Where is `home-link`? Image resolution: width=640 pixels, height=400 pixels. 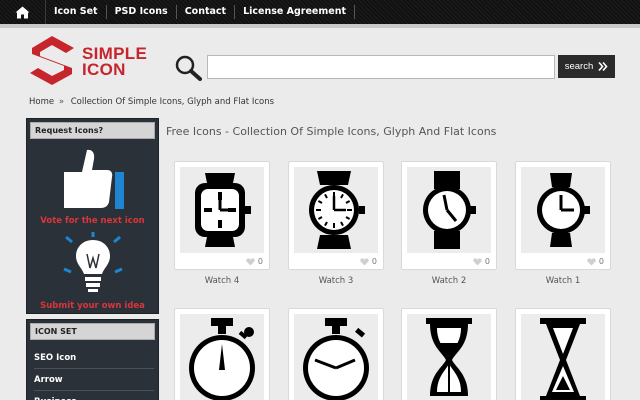 home-link is located at coordinates (23, 12).